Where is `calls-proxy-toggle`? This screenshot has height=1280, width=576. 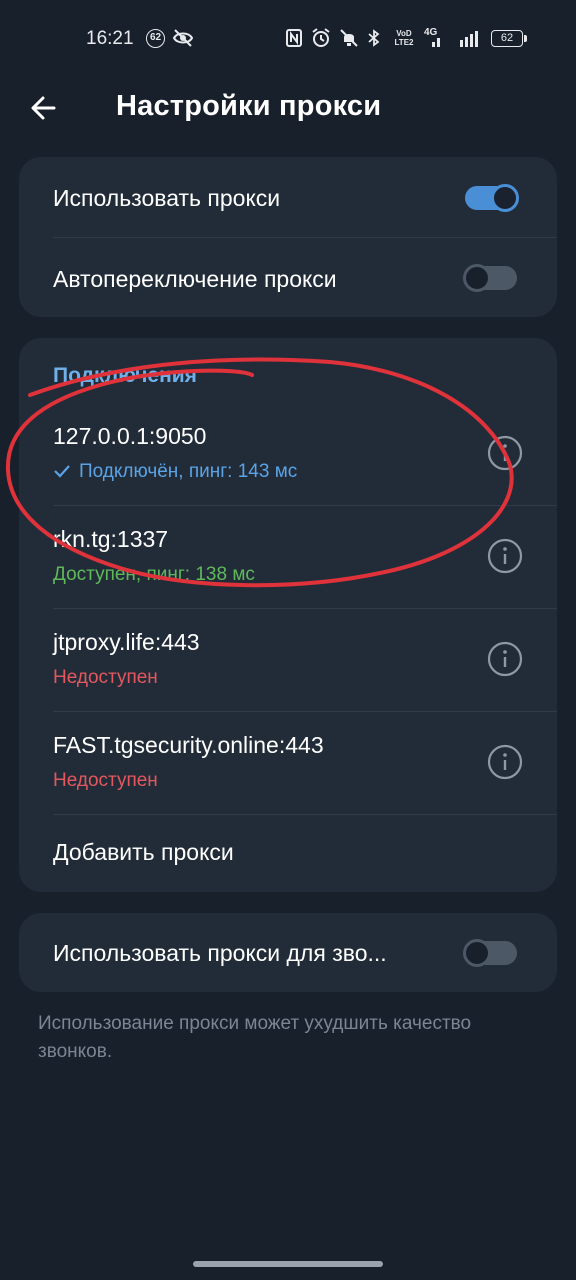
calls-proxy-toggle is located at coordinates (490, 953).